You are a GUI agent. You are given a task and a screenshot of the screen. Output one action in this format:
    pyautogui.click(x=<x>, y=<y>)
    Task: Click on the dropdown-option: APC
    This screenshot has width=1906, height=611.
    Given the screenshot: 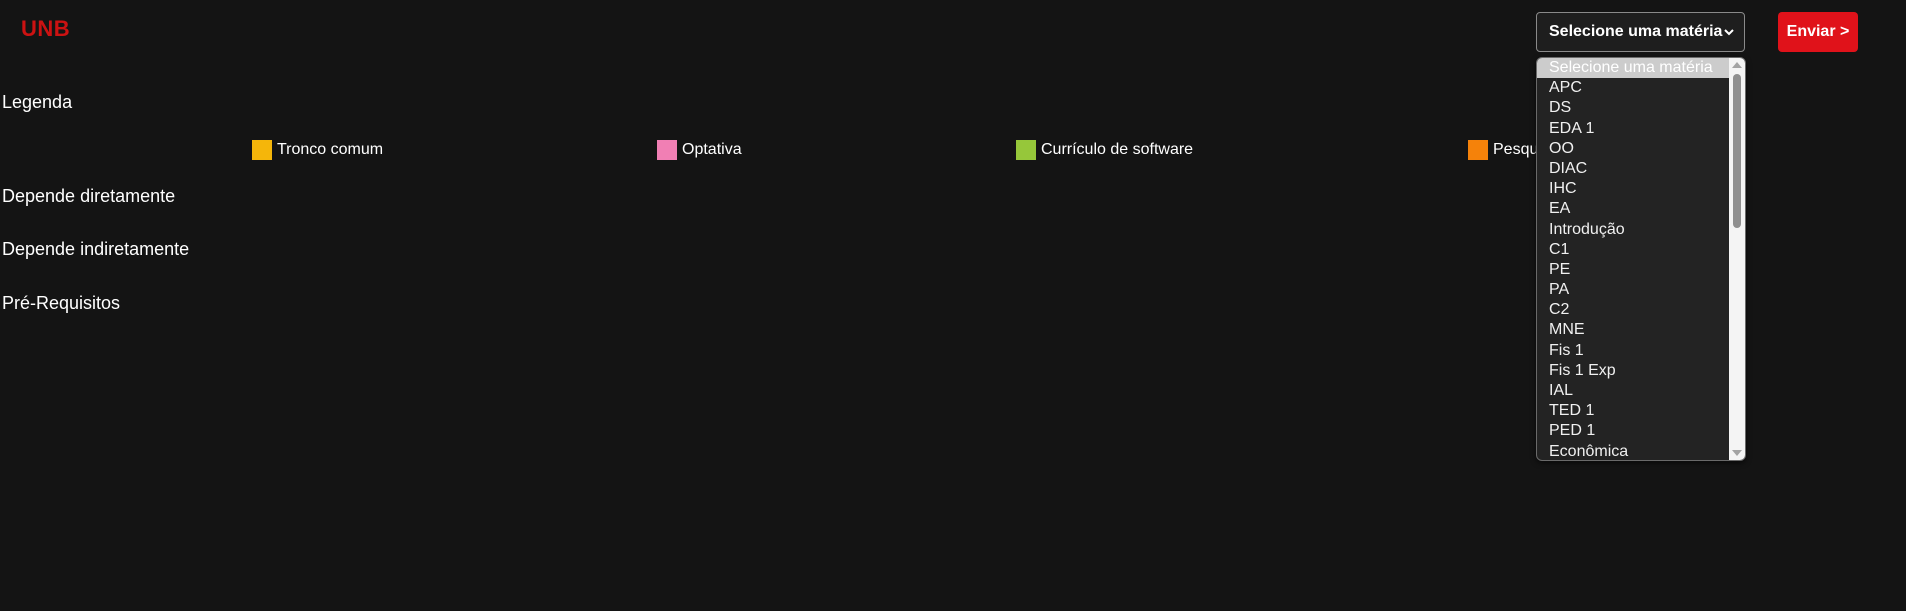 What is the action you would take?
    pyautogui.click(x=1633, y=88)
    